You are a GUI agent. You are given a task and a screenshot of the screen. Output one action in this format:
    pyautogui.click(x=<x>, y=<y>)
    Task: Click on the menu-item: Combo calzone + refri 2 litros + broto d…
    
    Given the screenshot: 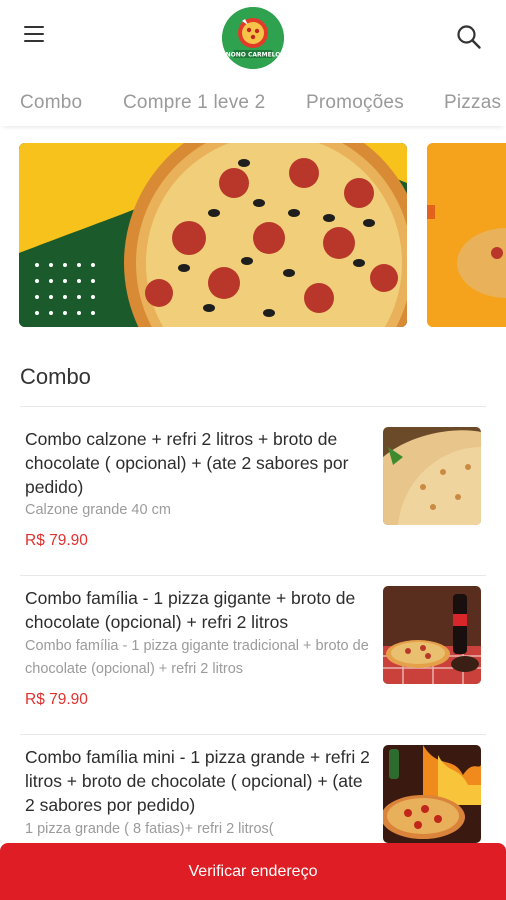 What is the action you would take?
    pyautogui.click(x=253, y=492)
    